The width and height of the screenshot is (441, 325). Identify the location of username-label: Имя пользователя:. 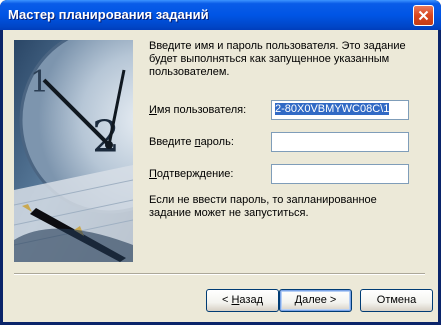
(197, 110).